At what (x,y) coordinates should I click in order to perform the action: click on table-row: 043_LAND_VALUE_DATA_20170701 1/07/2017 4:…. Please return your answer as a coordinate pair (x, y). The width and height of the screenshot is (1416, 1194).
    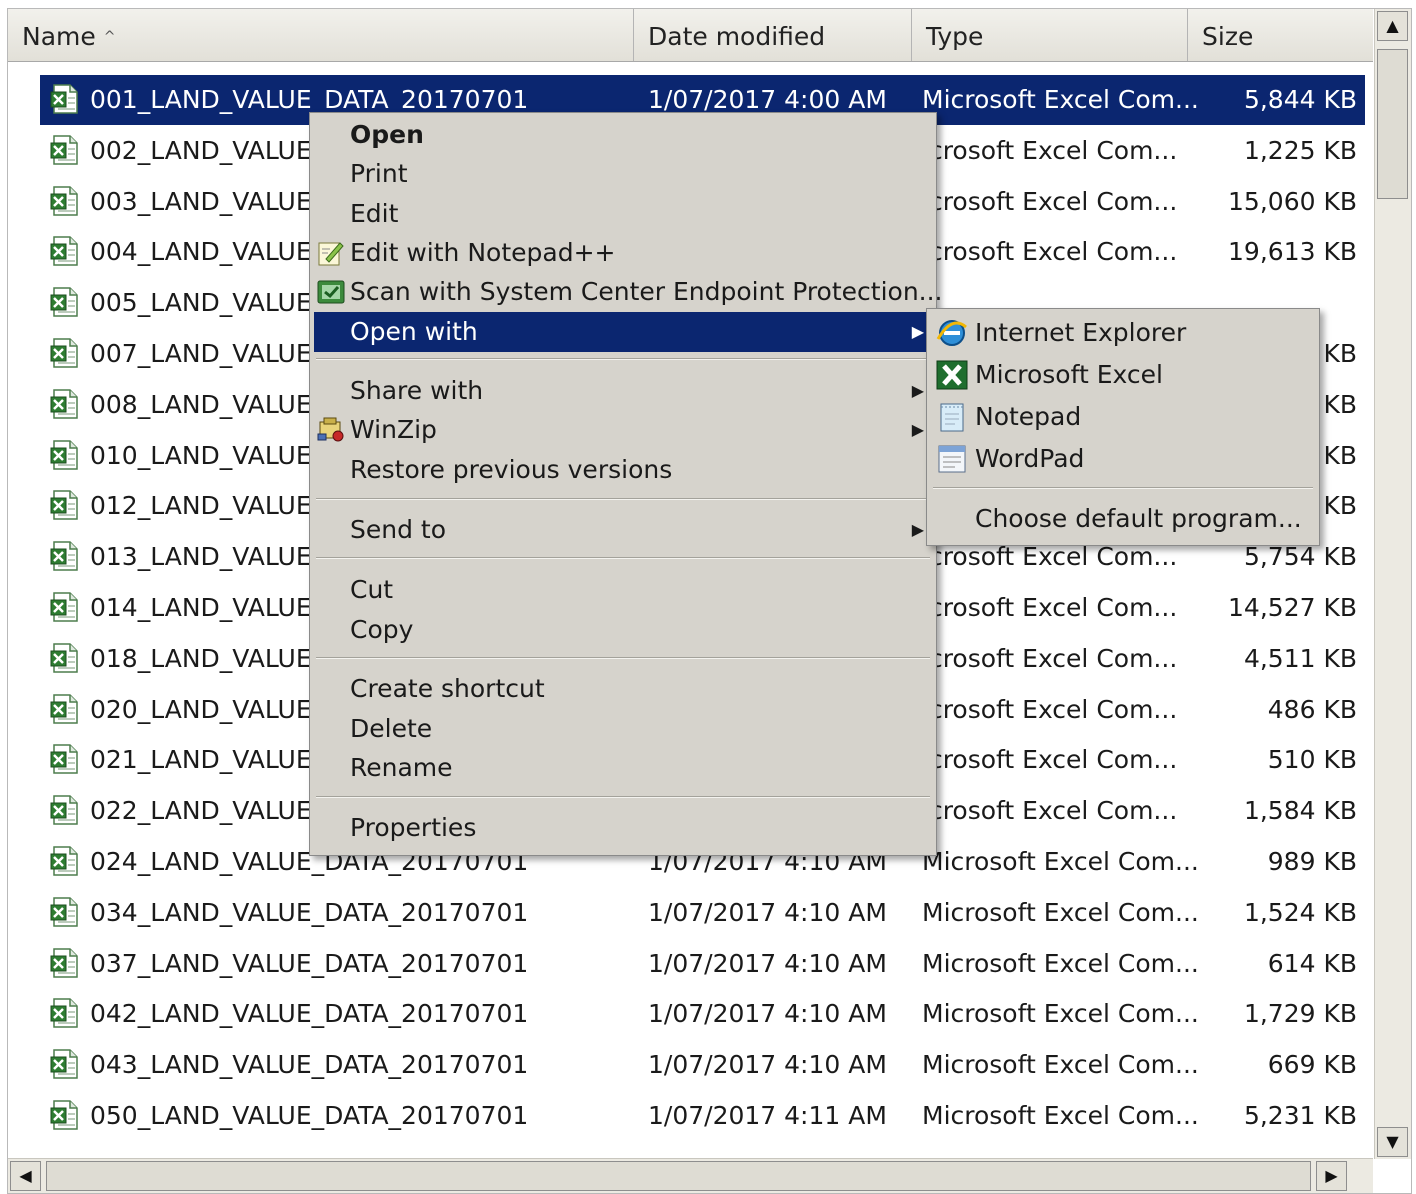
    Looking at the image, I should click on (702, 1065).